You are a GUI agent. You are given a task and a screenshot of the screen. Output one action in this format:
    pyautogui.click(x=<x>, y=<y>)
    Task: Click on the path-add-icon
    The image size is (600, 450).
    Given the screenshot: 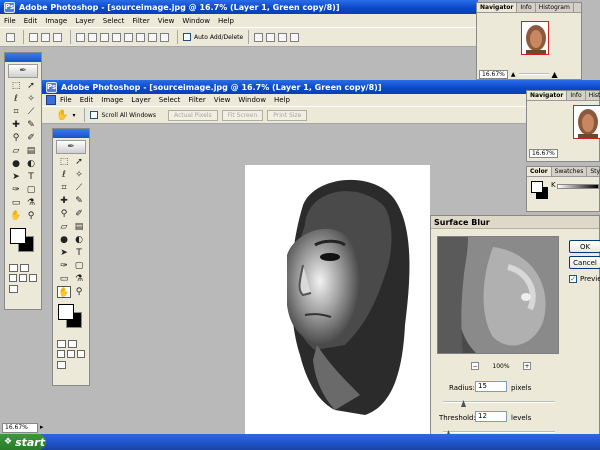 What is the action you would take?
    pyautogui.click(x=259, y=37)
    